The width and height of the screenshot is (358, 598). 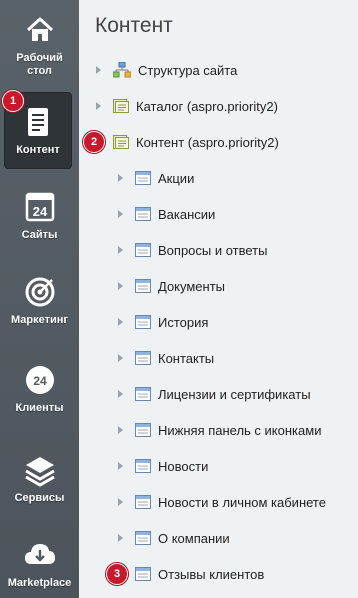 I want to click on sidebar-item-label: Сайты, so click(x=39, y=235).